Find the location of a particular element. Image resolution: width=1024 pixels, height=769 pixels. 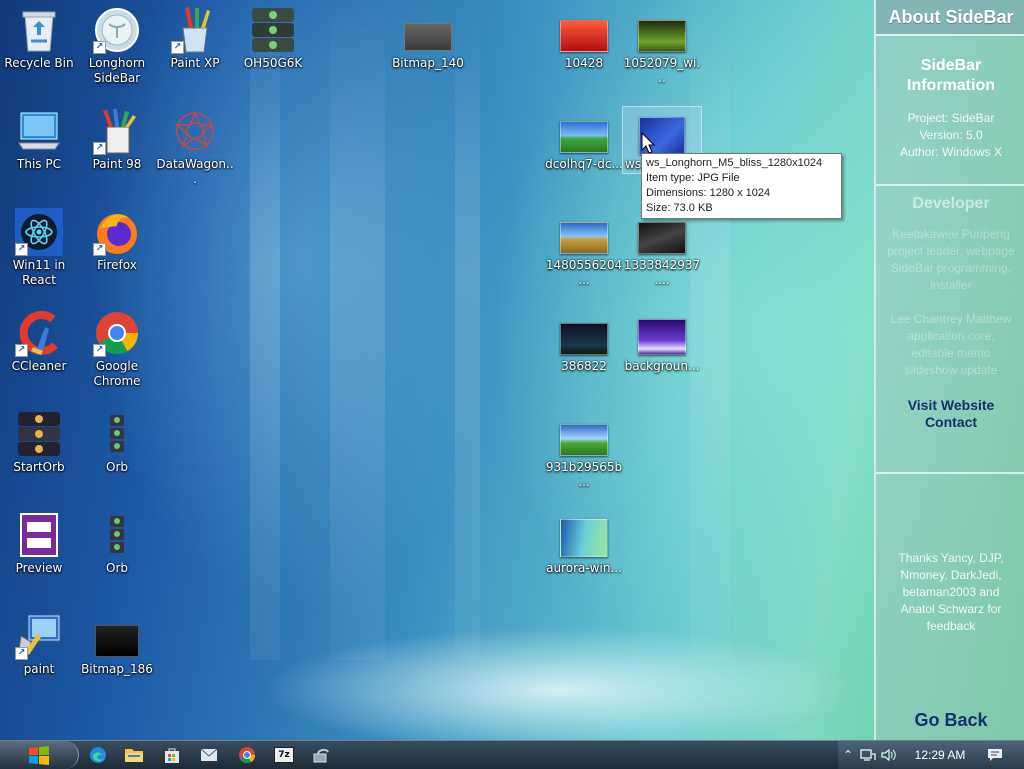

ccleaner-icon: ↗ is located at coordinates (39, 333).